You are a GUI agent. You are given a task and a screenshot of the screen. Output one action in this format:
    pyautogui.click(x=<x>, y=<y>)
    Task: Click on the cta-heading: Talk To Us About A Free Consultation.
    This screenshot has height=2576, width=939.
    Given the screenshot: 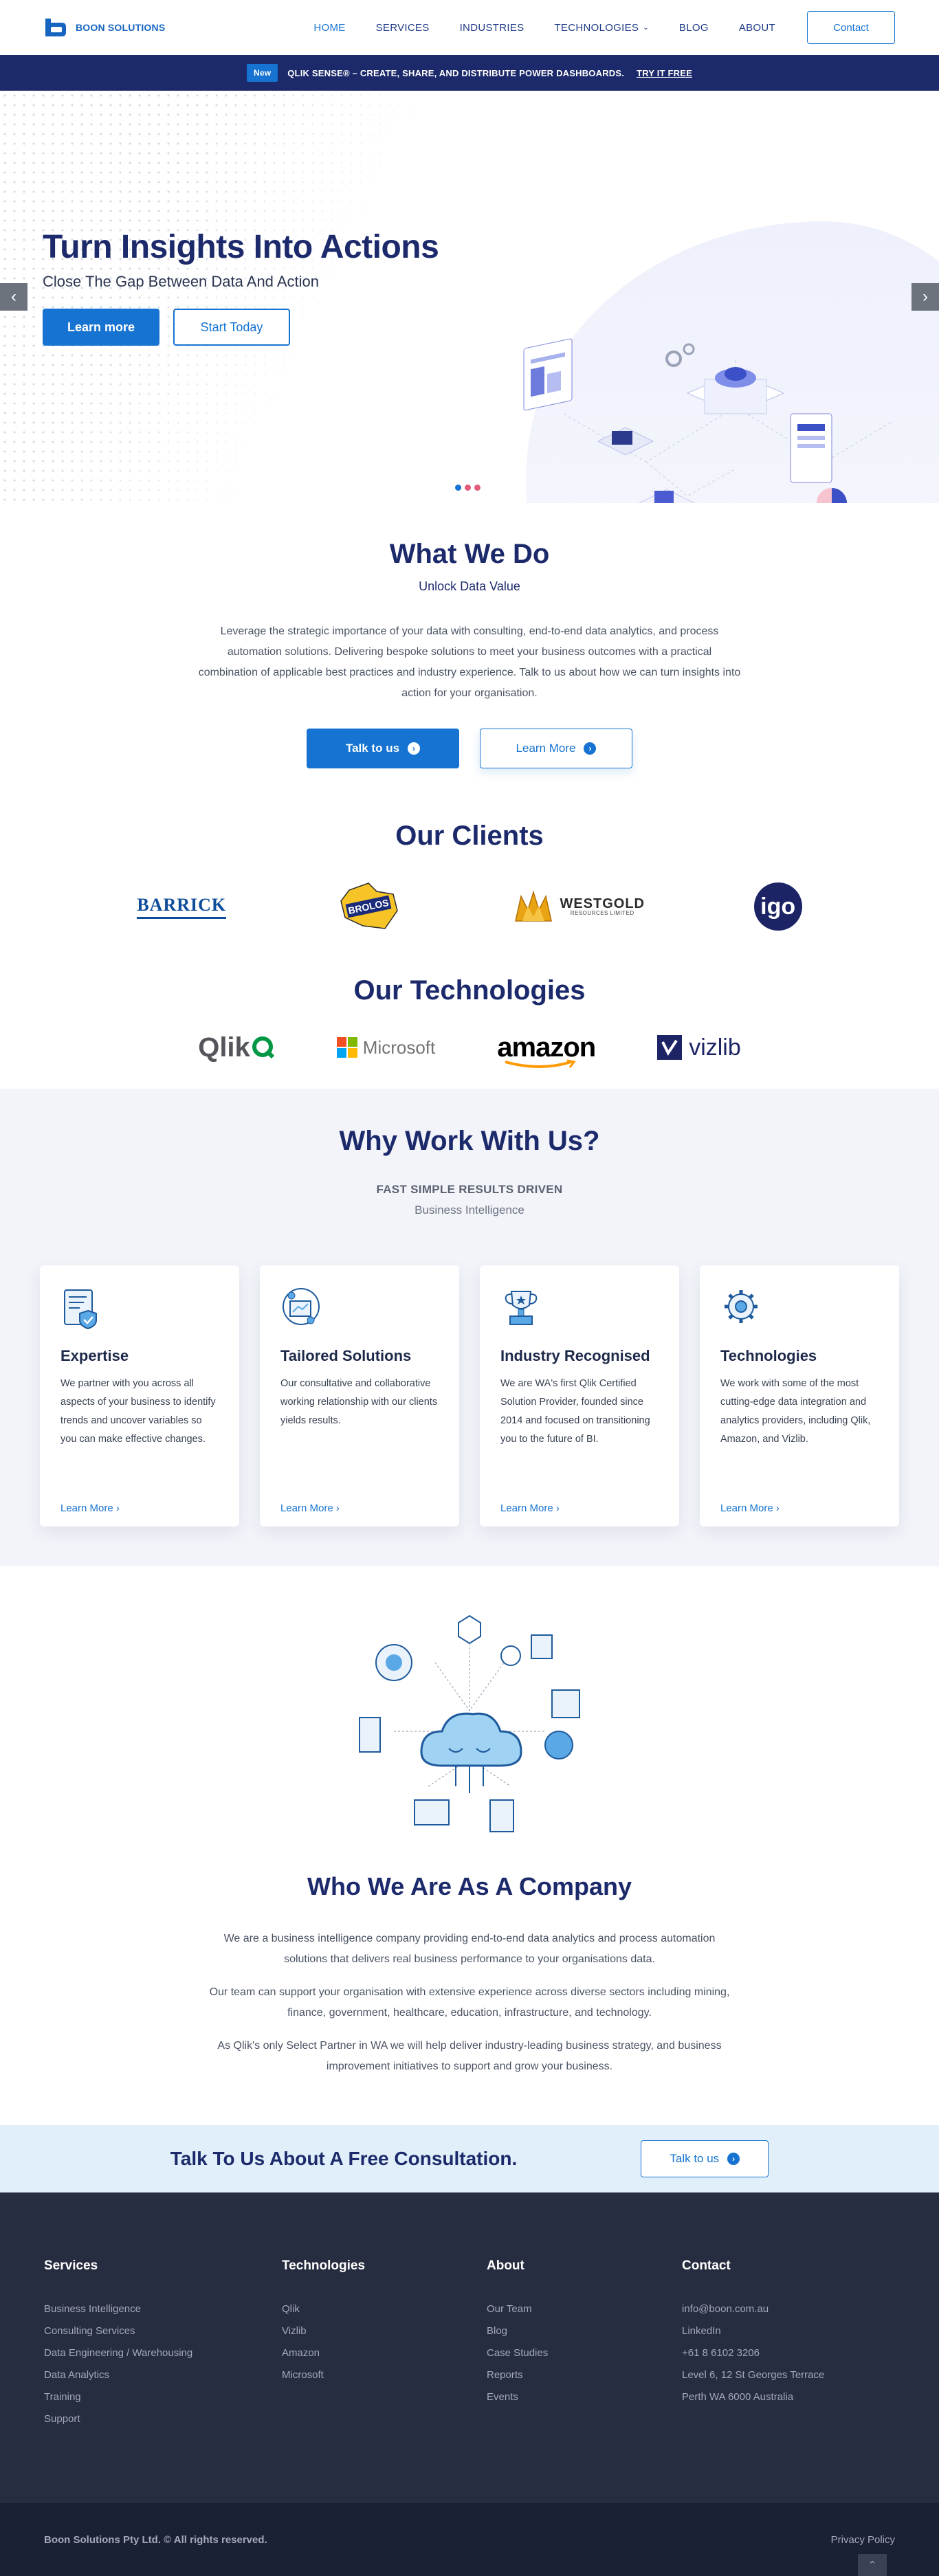 What is the action you would take?
    pyautogui.click(x=344, y=2158)
    